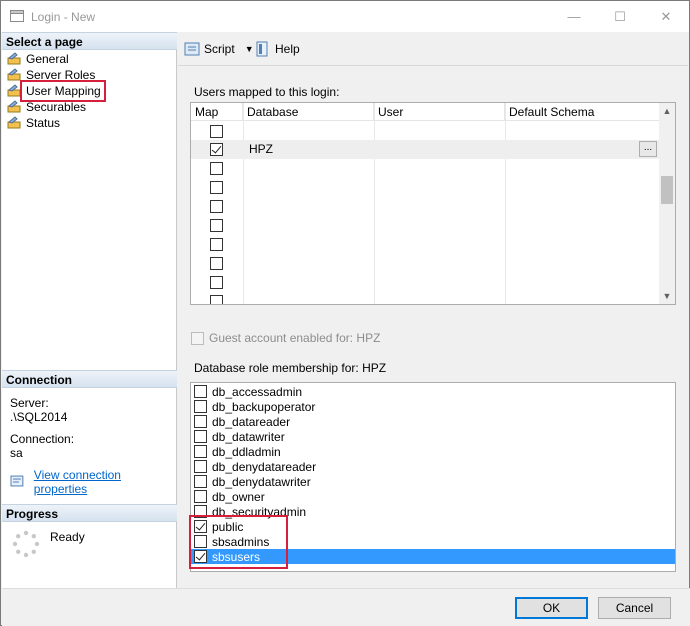 This screenshot has width=690, height=626. I want to click on nav-label: Status, so click(43, 123).